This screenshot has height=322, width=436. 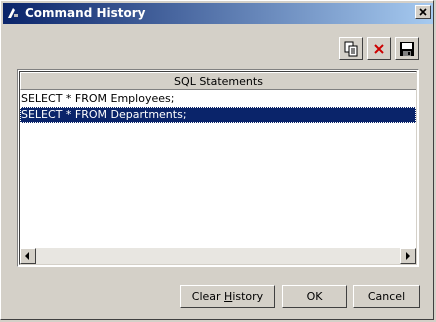 I want to click on window-title: Command History, so click(x=85, y=13).